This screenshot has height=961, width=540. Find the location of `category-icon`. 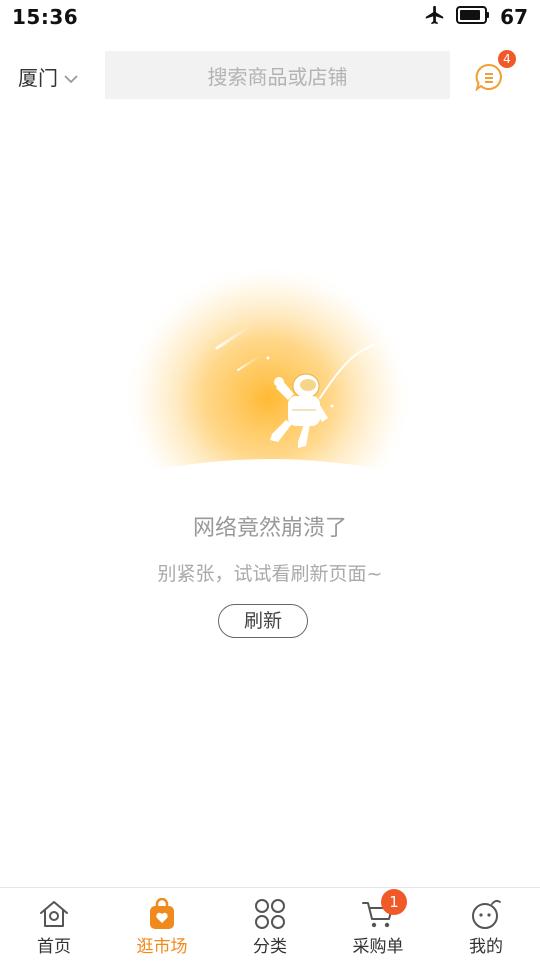

category-icon is located at coordinates (270, 914).